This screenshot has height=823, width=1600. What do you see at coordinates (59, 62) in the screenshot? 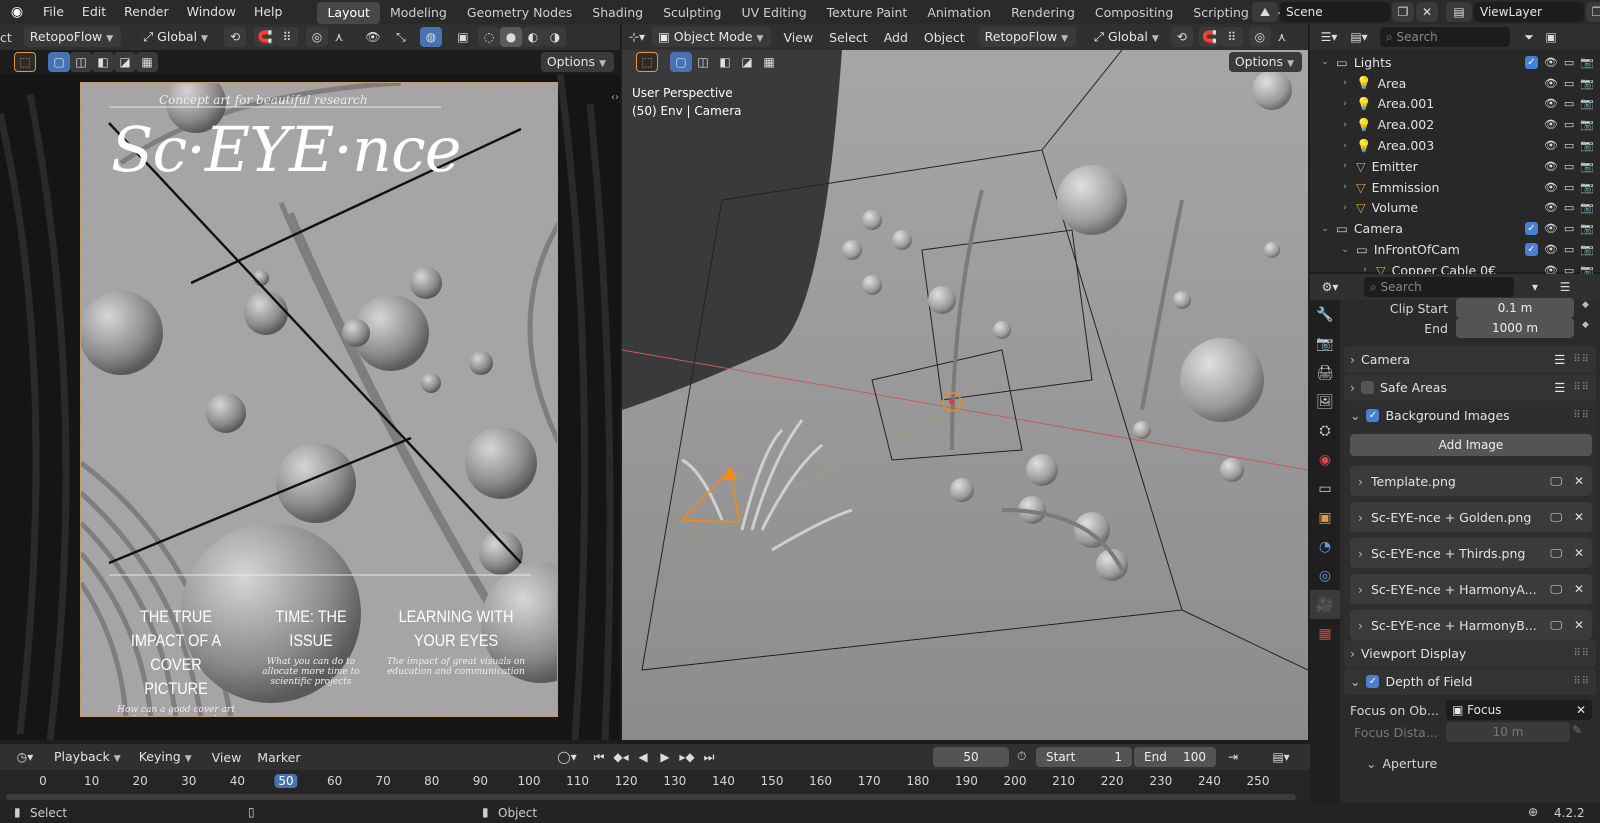
I see `select-mode-new-icon: ▢` at bounding box center [59, 62].